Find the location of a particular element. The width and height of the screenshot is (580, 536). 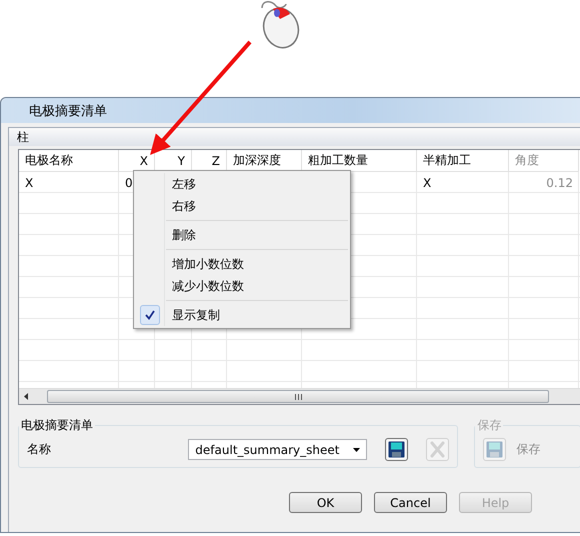

window-title: 电极摘要清单 is located at coordinates (68, 111).